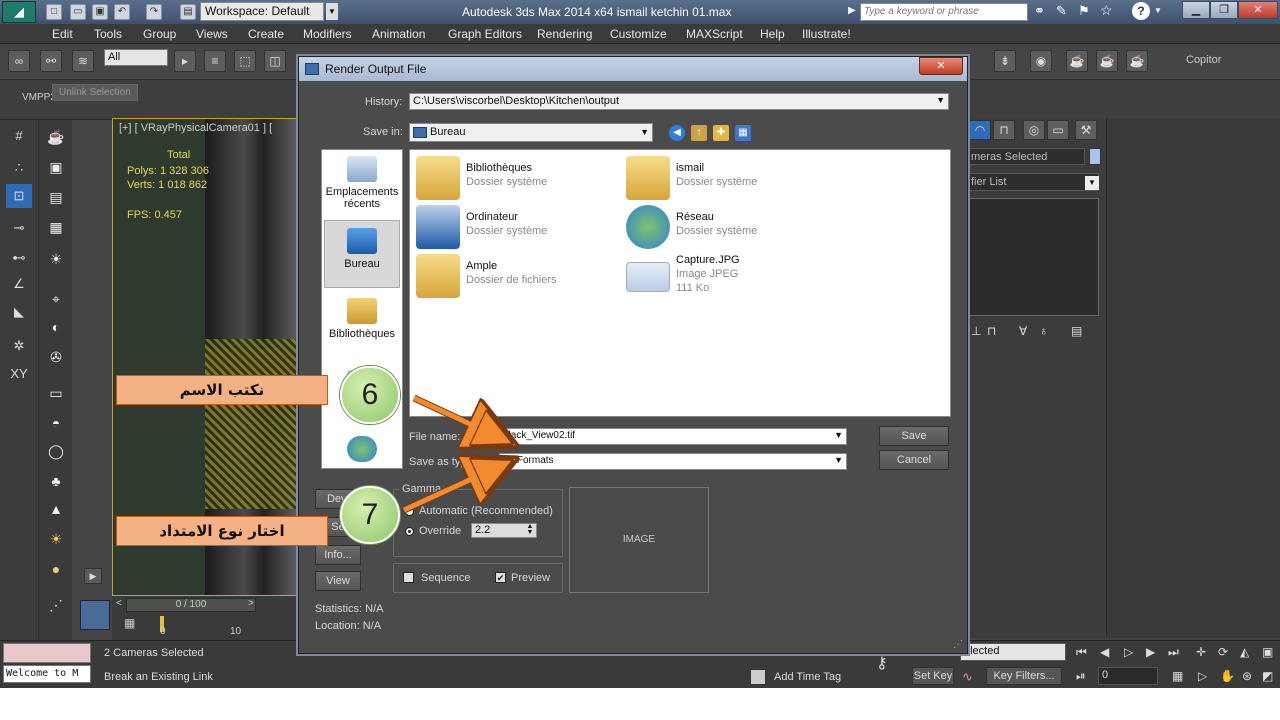  I want to click on help-dropdown-icon: ▼, so click(1158, 10).